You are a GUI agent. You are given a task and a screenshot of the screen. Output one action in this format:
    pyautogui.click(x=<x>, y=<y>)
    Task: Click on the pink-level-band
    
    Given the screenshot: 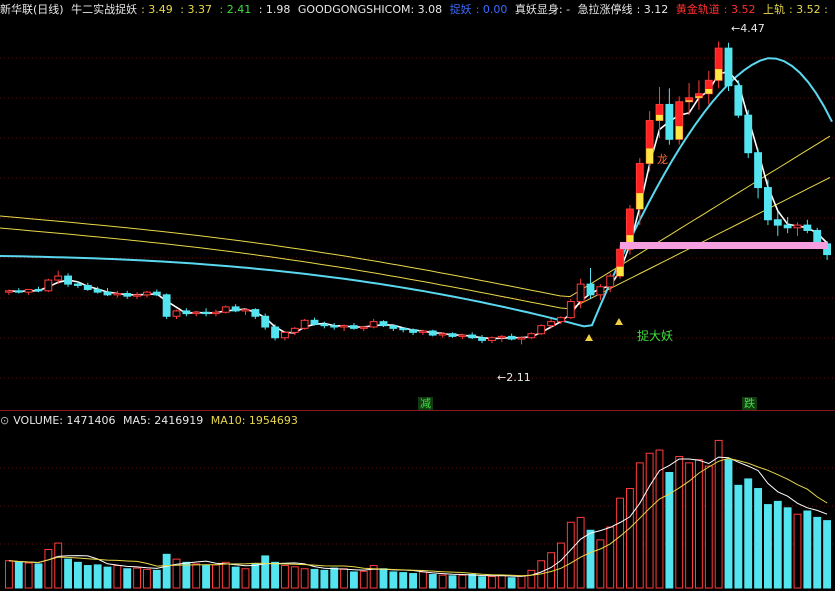 What is the action you would take?
    pyautogui.click(x=724, y=245)
    